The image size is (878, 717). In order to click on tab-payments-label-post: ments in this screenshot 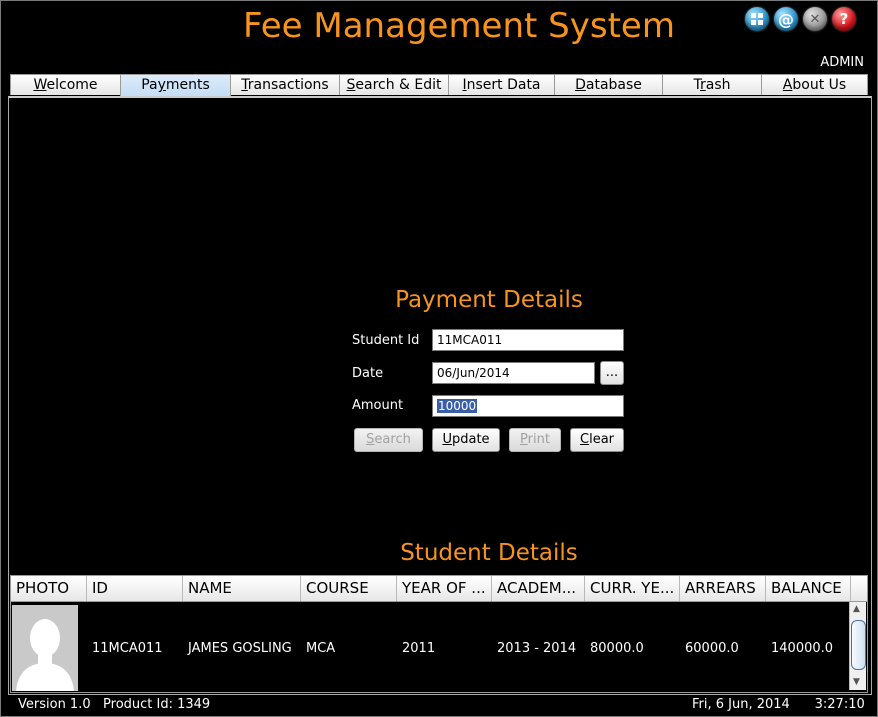, I will do `click(187, 85)`.